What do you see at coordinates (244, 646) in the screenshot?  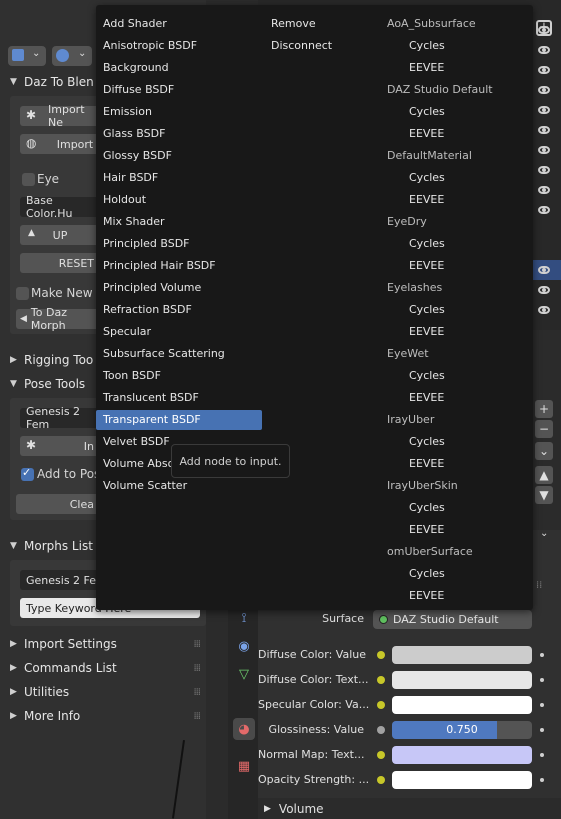 I see `physics-icon: ◉` at bounding box center [244, 646].